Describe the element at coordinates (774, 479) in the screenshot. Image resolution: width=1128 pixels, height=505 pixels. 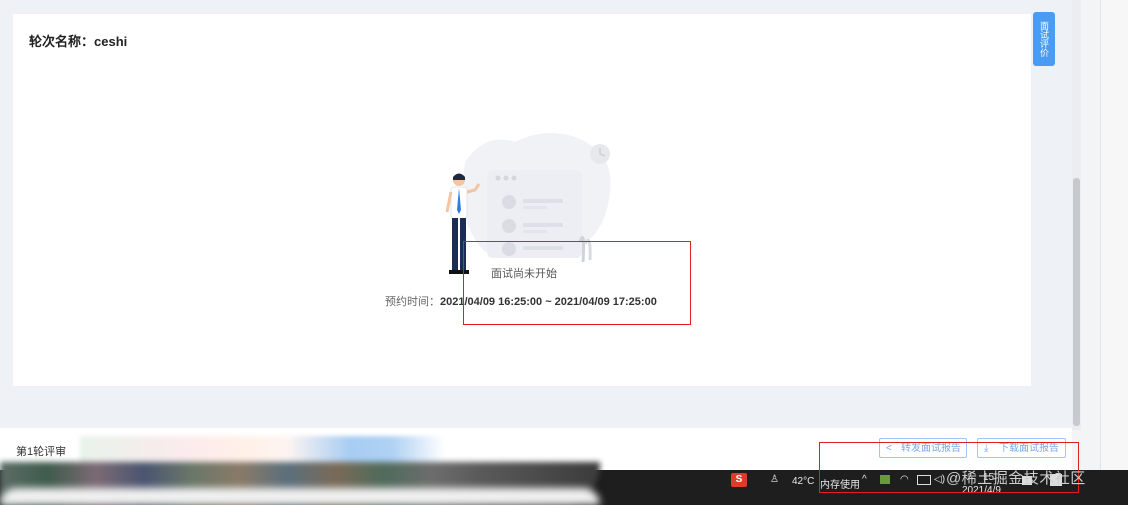
I see `people-icon: ♙` at that location.